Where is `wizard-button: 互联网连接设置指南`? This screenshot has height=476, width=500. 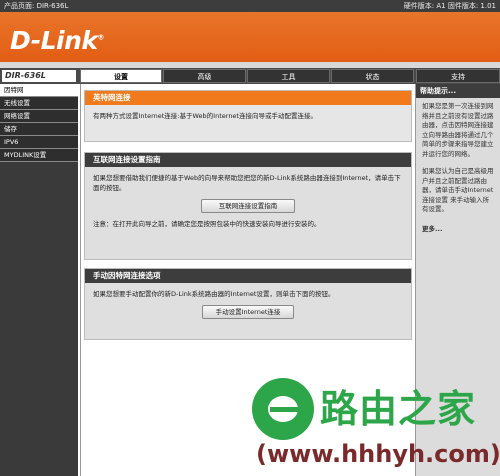
wizard-button: 互联网连接设置指南 is located at coordinates (248, 206).